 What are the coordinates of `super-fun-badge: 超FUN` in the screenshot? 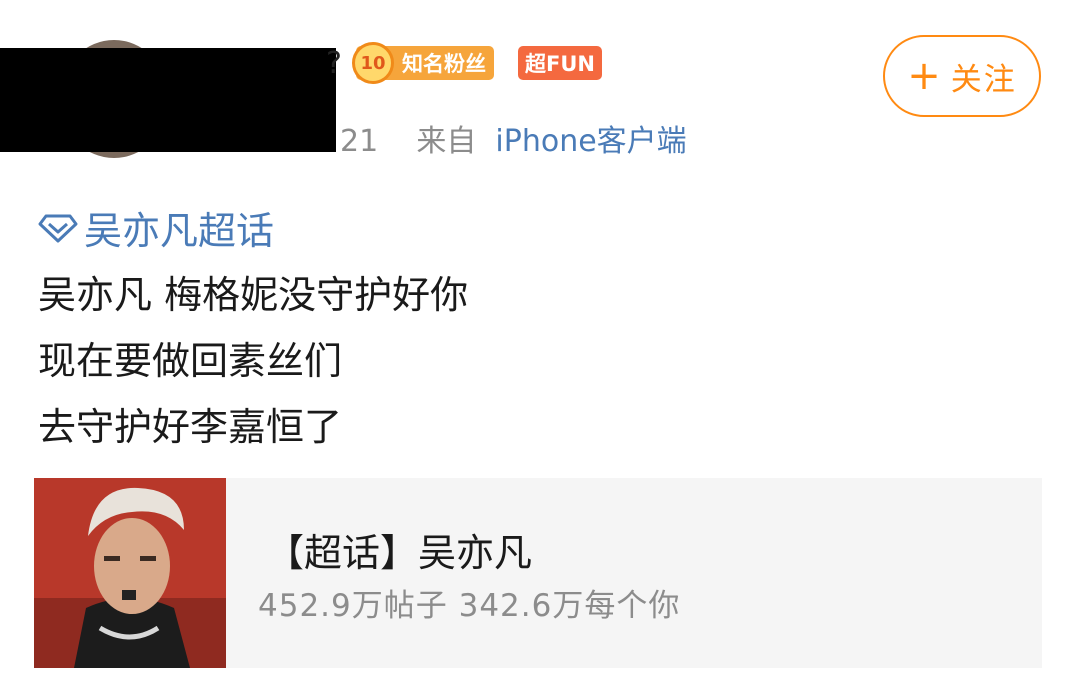 It's located at (560, 63).